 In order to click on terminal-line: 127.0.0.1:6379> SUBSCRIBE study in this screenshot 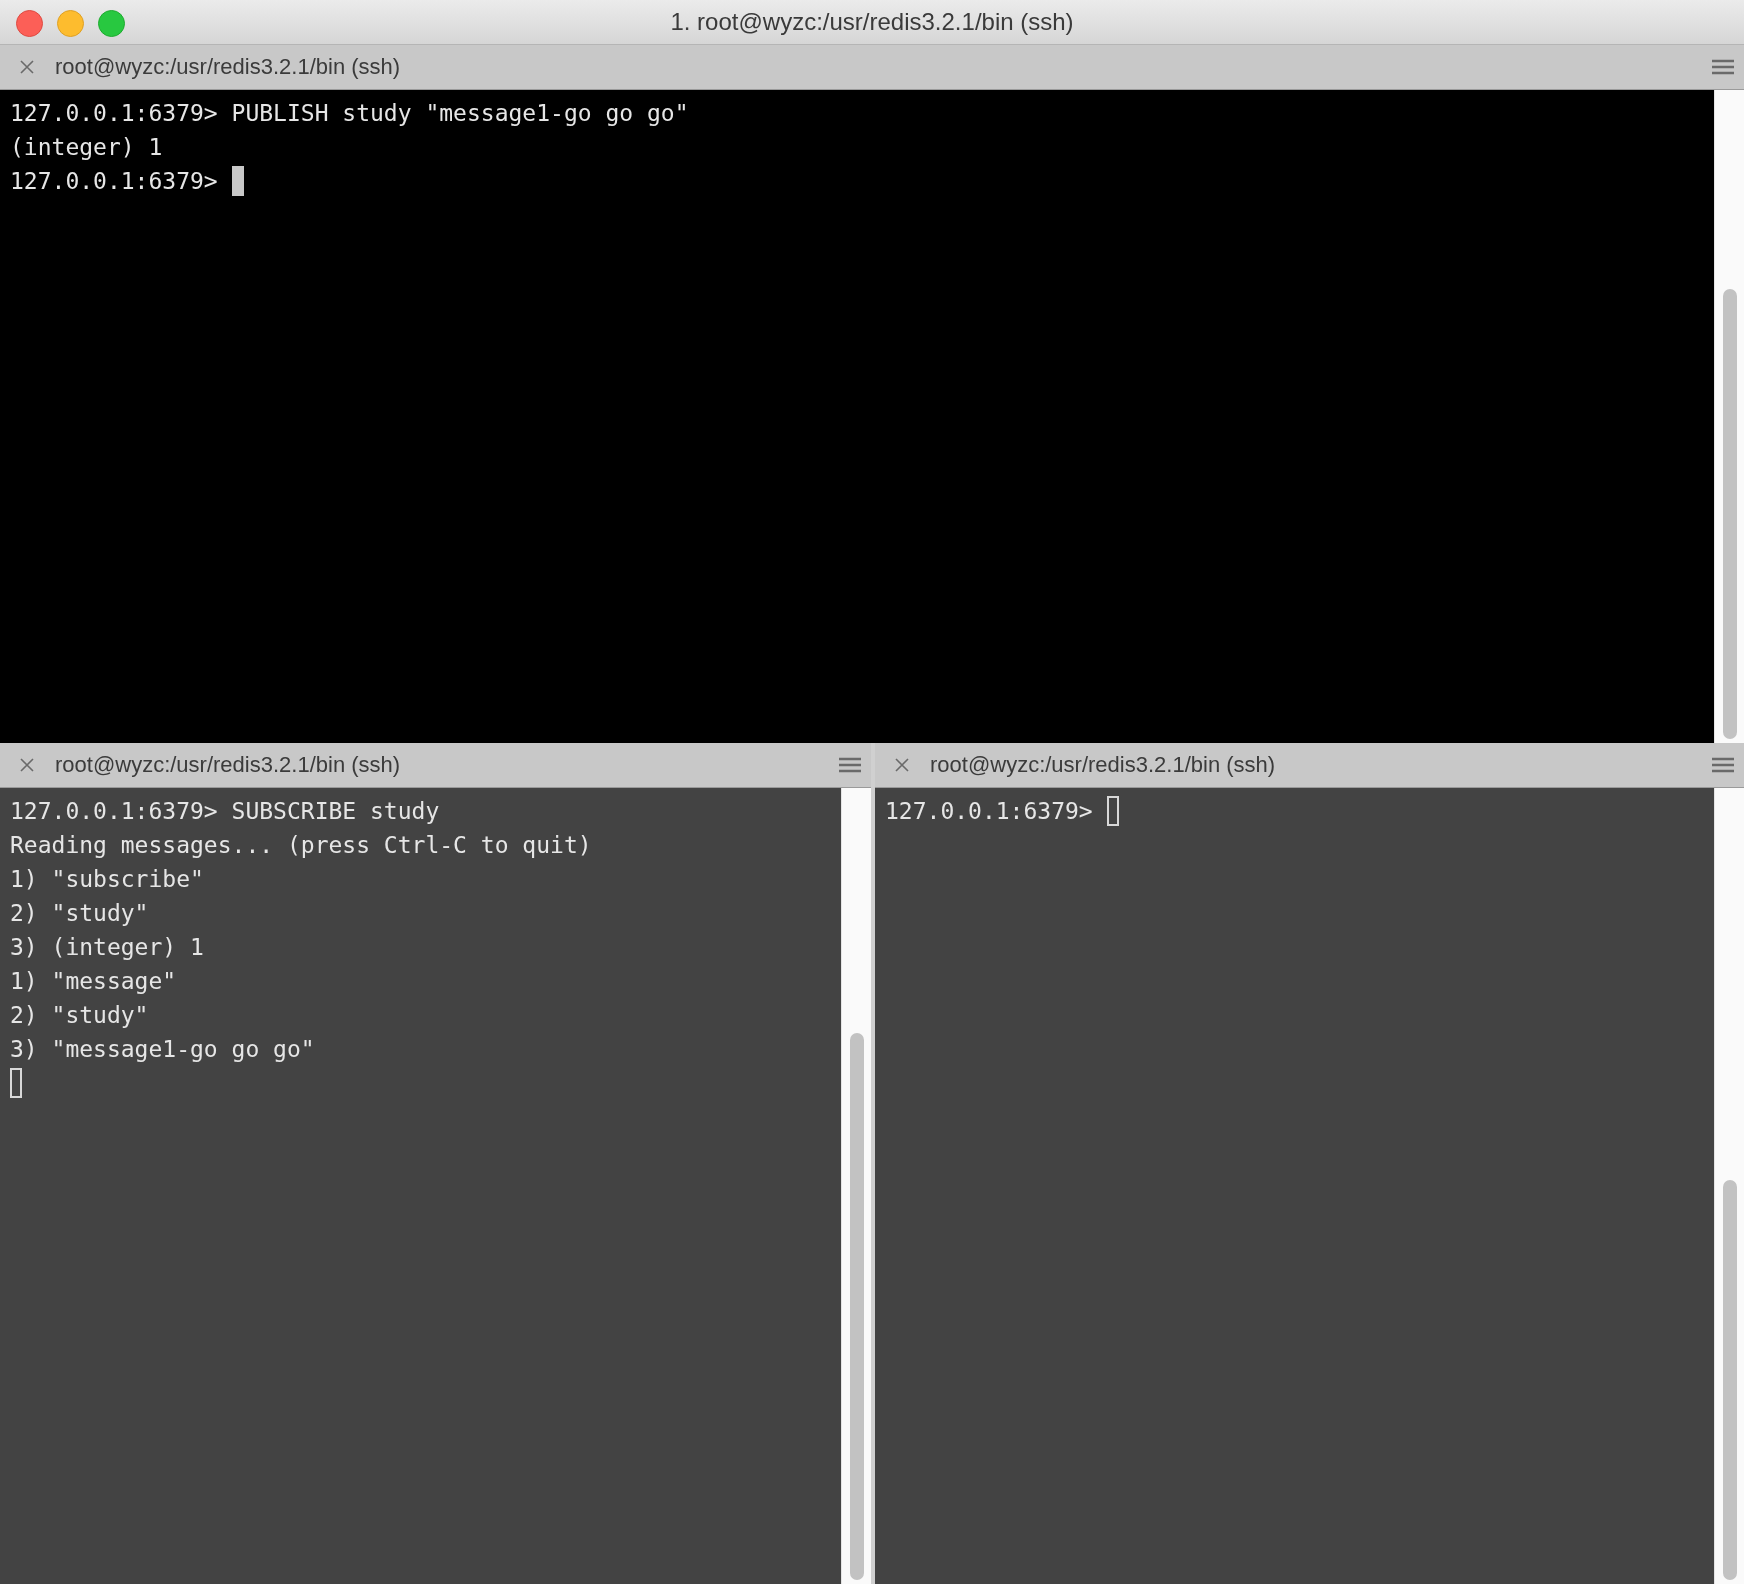, I will do `click(225, 811)`.